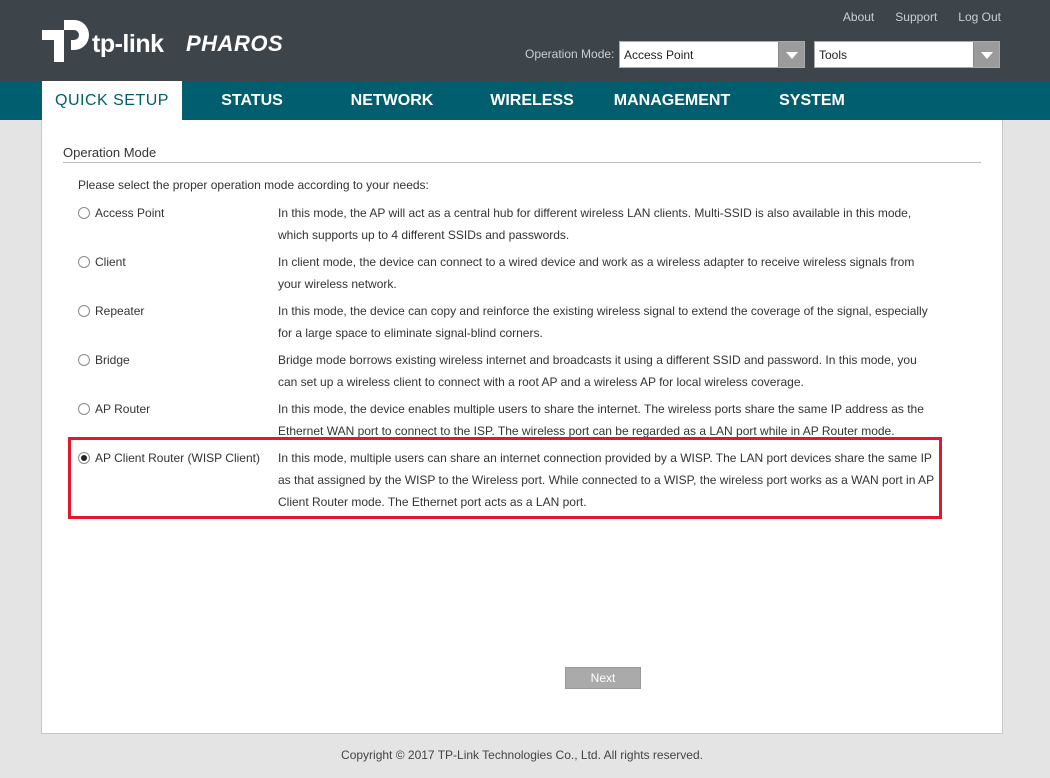  Describe the element at coordinates (532, 100) in the screenshot. I see `tab-wireless: WIRELESS` at that location.